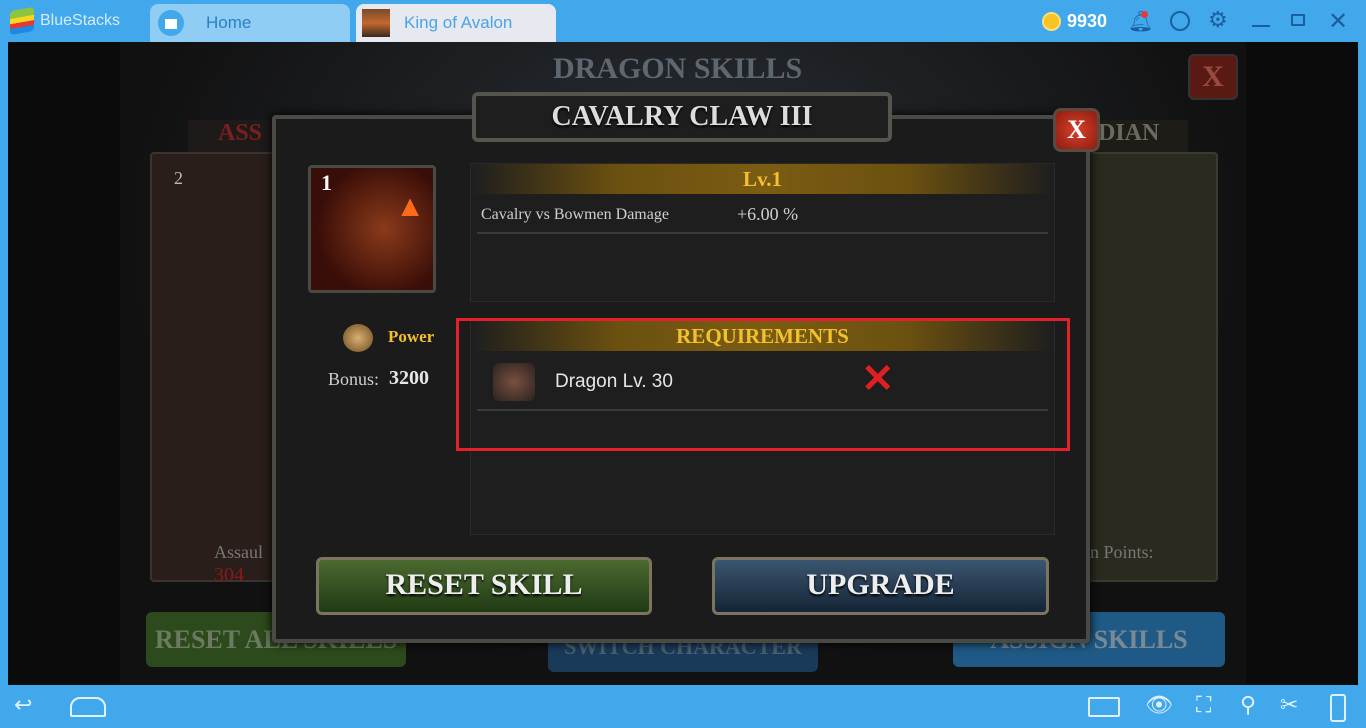 The height and width of the screenshot is (728, 1366). I want to click on keyboard-icon, so click(1104, 707).